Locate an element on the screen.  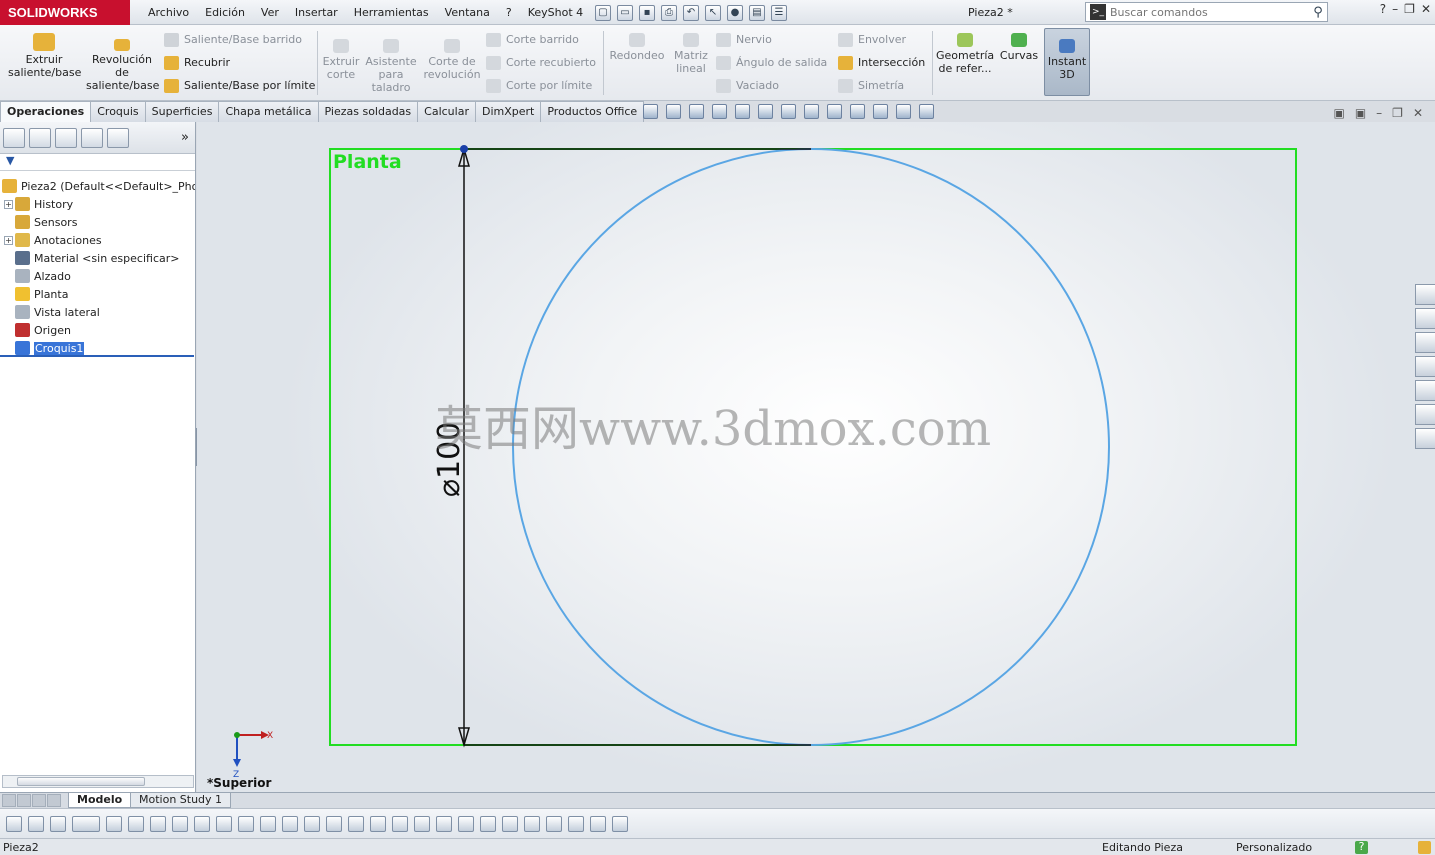
tree-item: Sensors is located at coordinates (97, 222).